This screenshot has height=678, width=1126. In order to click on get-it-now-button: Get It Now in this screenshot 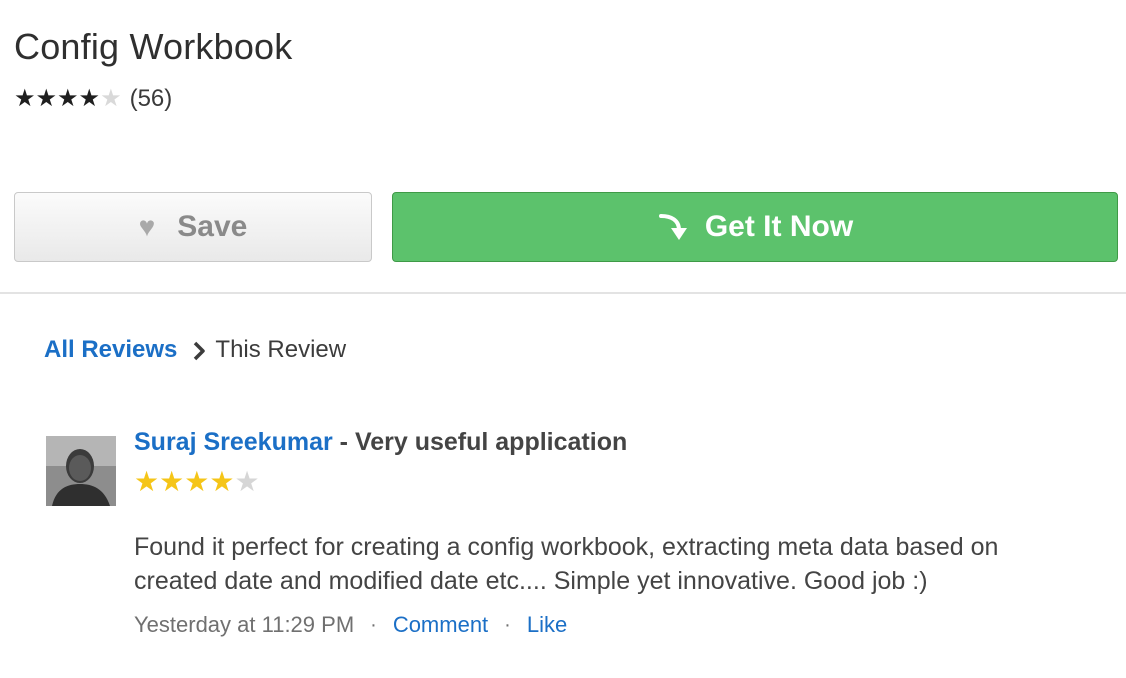, I will do `click(755, 227)`.